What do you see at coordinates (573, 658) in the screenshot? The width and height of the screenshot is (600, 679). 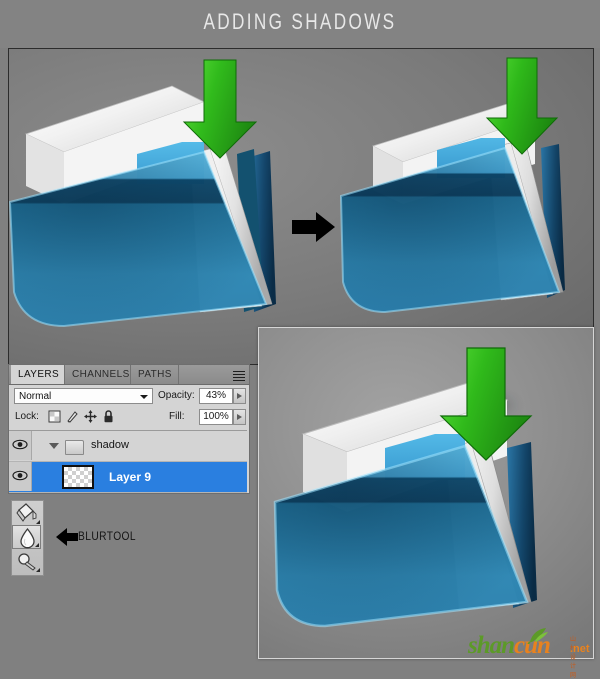 I see `watermark-cn-text: 山村设计网` at bounding box center [573, 658].